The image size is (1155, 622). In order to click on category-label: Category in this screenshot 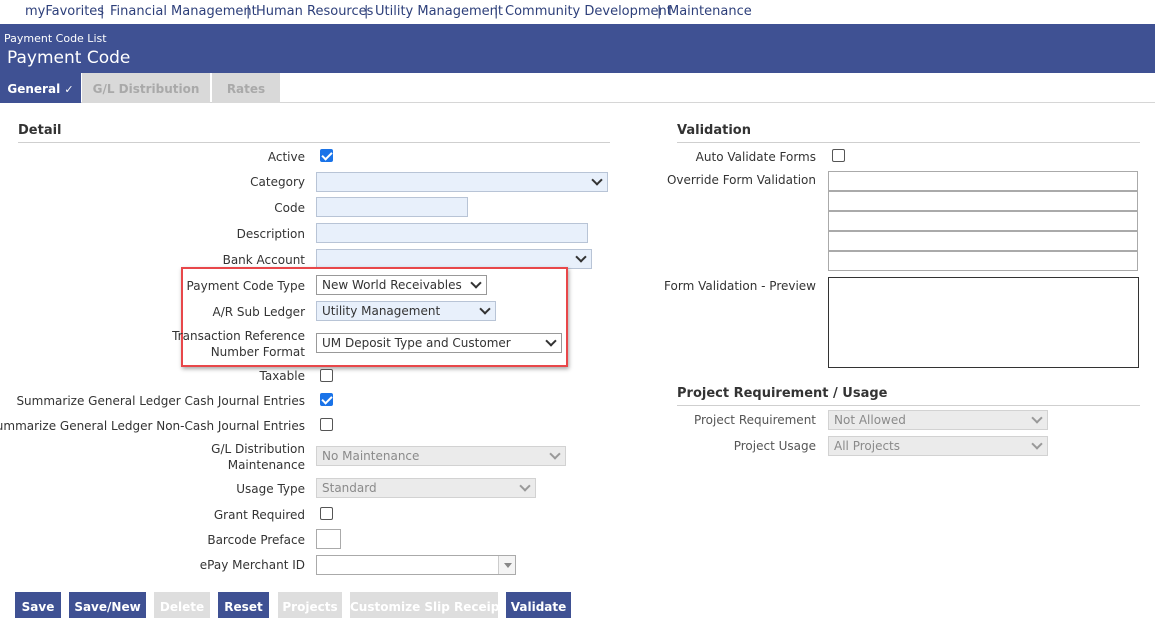, I will do `click(277, 182)`.